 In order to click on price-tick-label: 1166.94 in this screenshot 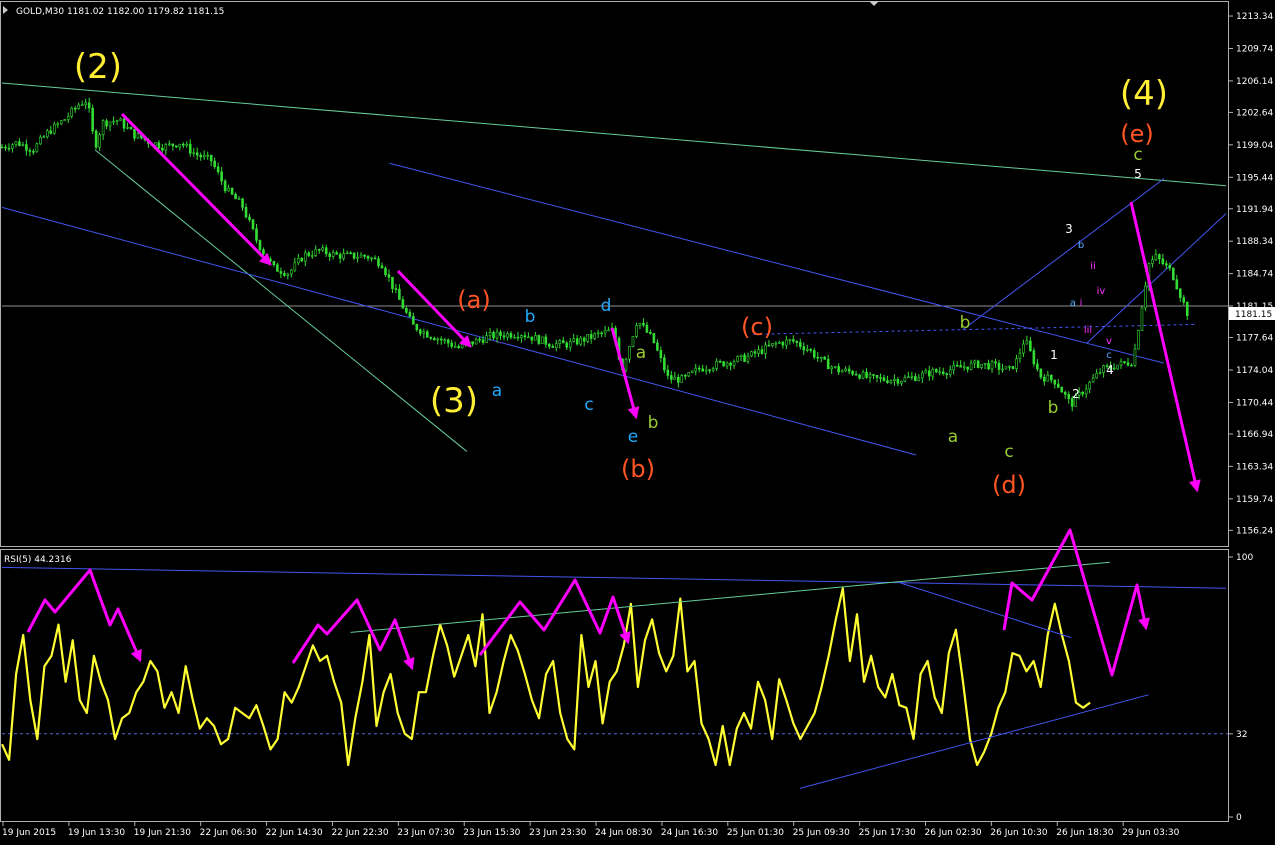, I will do `click(1254, 435)`.